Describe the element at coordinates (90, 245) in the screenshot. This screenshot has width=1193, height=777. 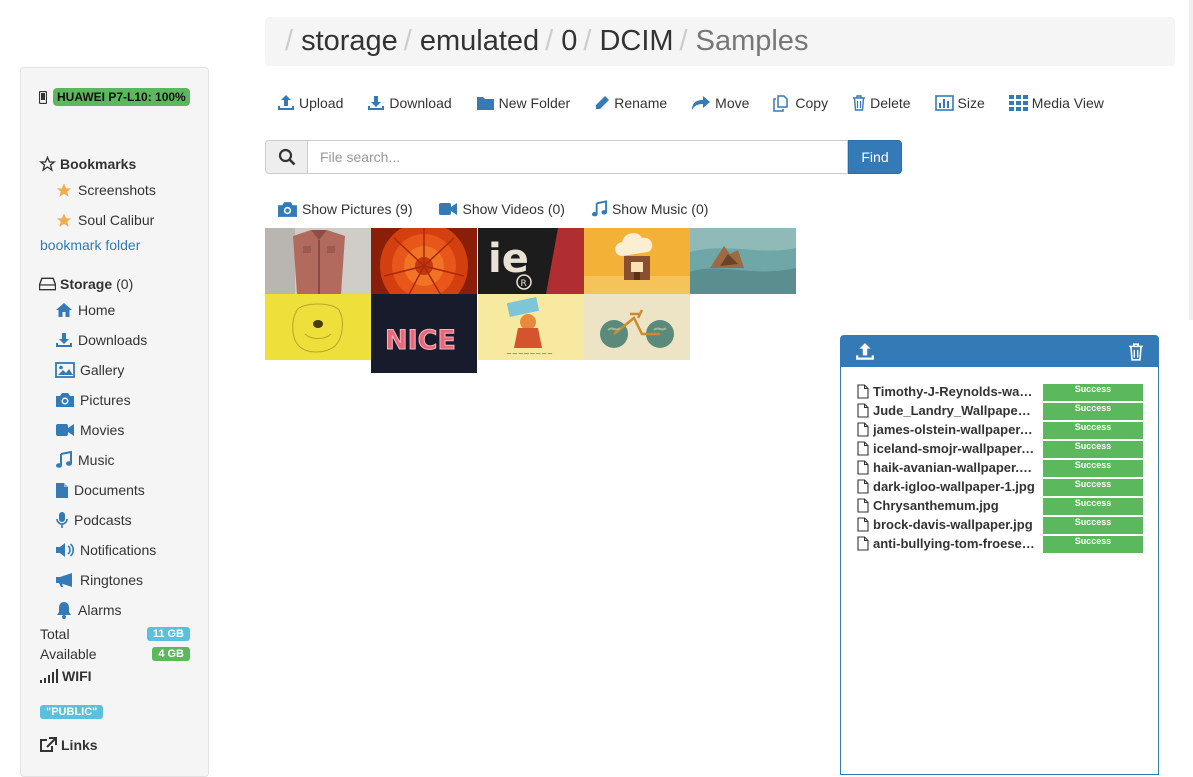
I see `bookmark-folder-link: bookmark folder` at that location.